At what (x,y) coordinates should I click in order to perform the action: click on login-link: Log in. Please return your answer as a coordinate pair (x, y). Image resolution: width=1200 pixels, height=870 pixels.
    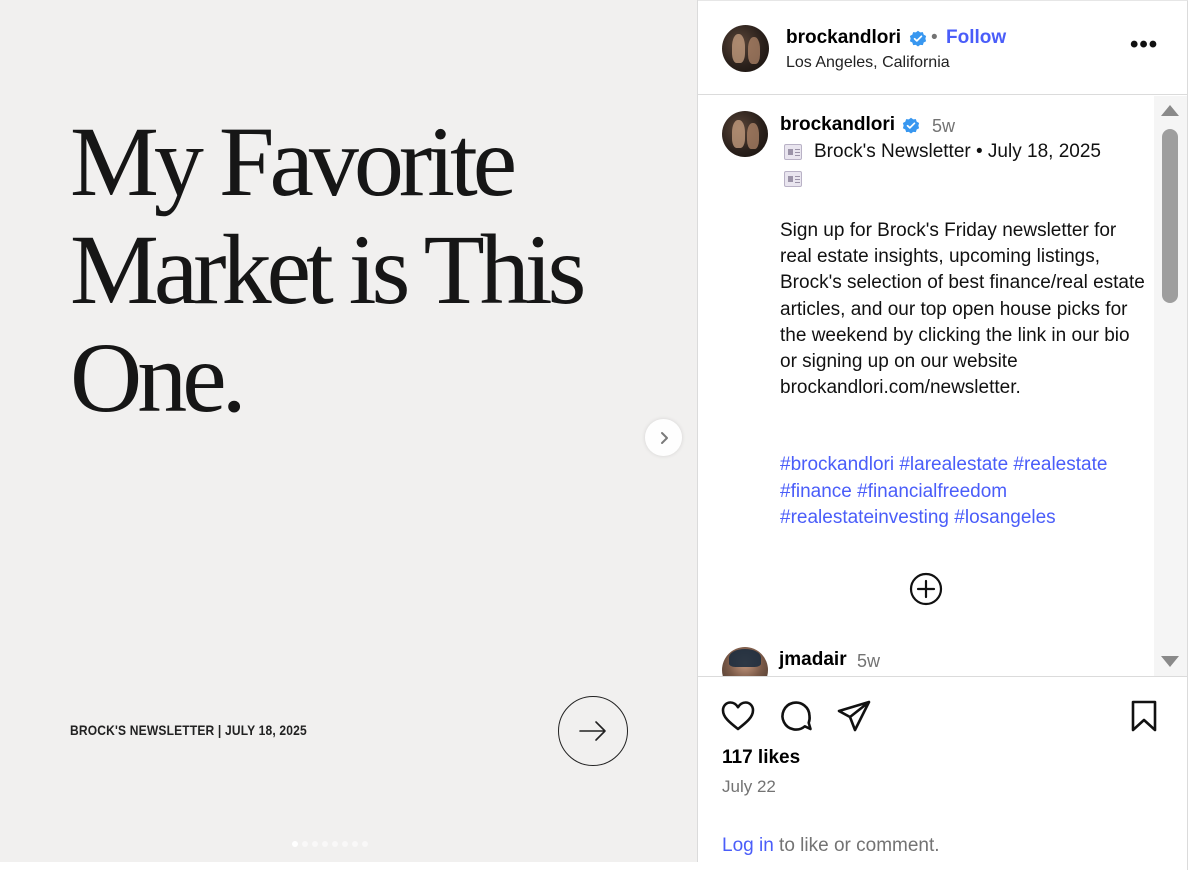
    Looking at the image, I should click on (748, 845).